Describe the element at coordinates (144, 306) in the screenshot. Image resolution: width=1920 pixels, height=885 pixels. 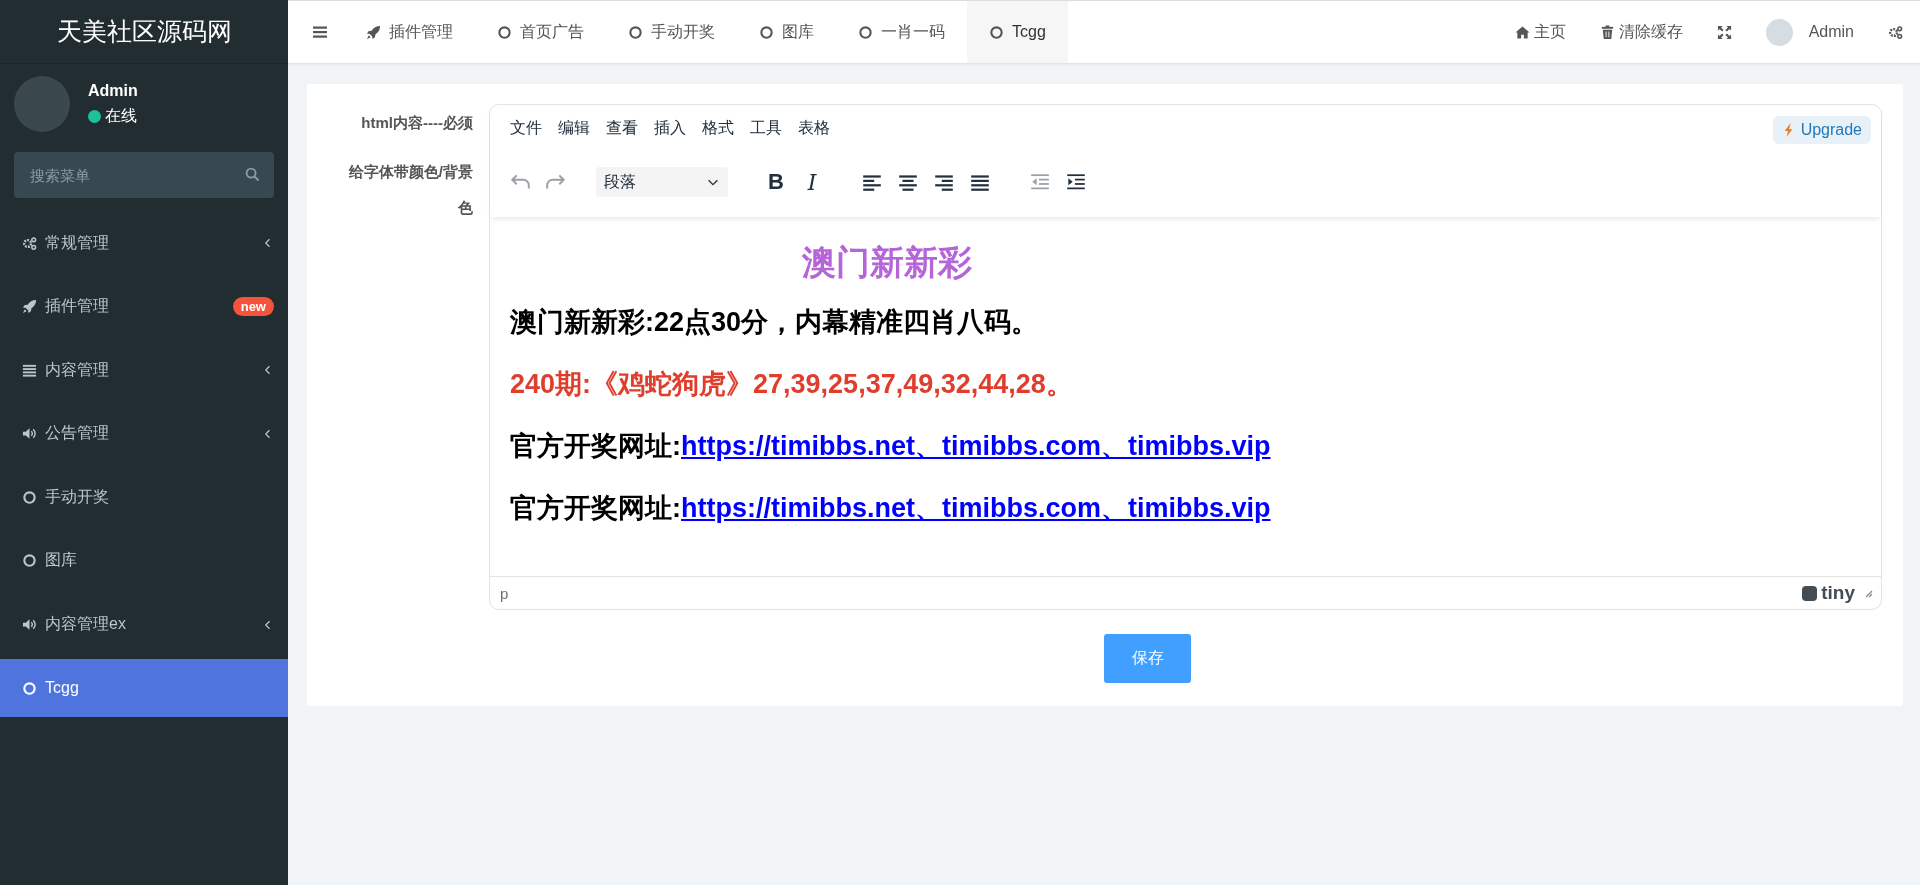
I see `sidebar-item: 插件管理 new` at that location.